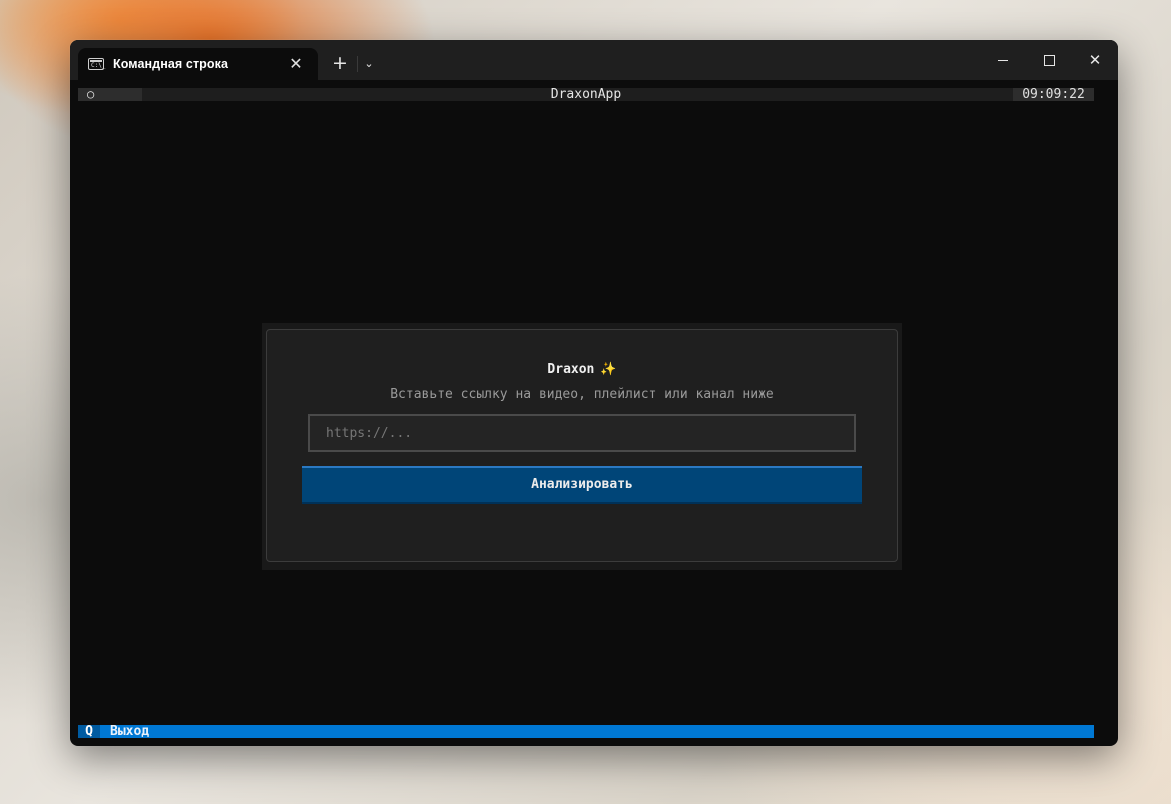 Image resolution: width=1171 pixels, height=804 pixels. I want to click on minimize-button, so click(1003, 60).